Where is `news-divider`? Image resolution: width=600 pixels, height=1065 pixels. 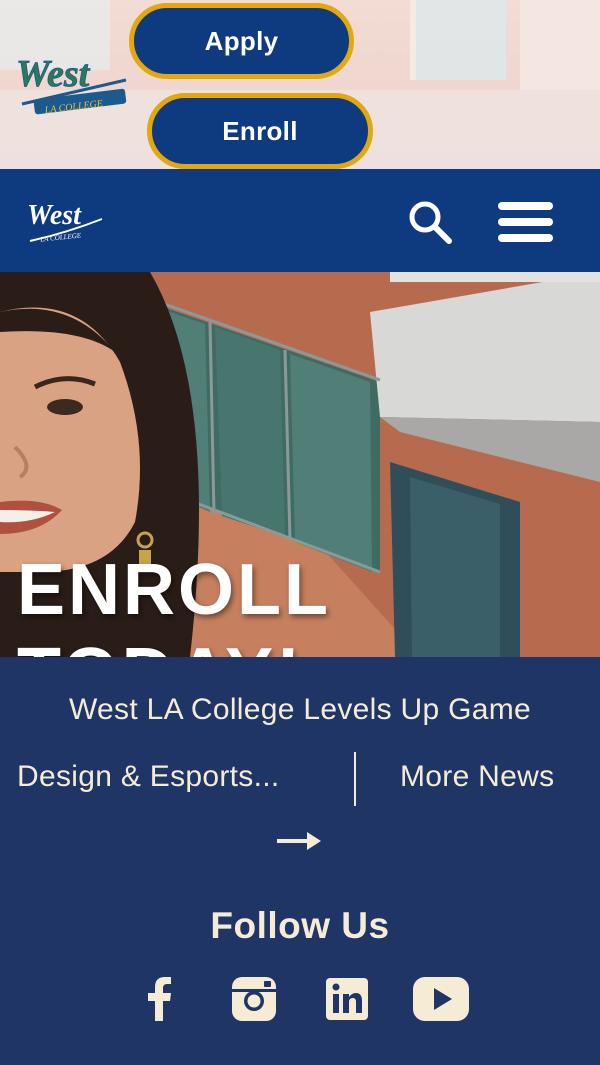
news-divider is located at coordinates (355, 779).